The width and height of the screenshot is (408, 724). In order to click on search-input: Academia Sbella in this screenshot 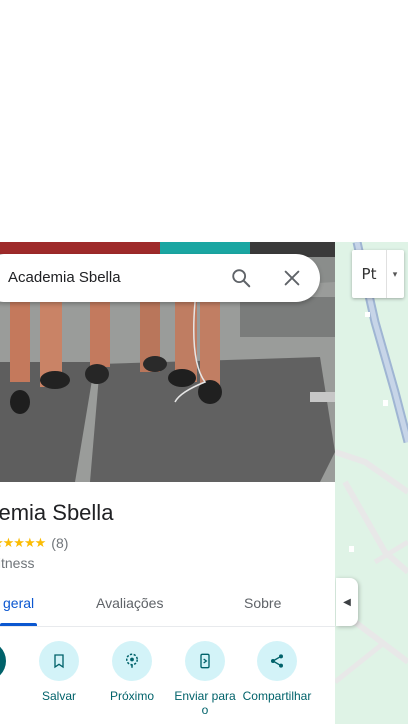, I will do `click(64, 277)`.